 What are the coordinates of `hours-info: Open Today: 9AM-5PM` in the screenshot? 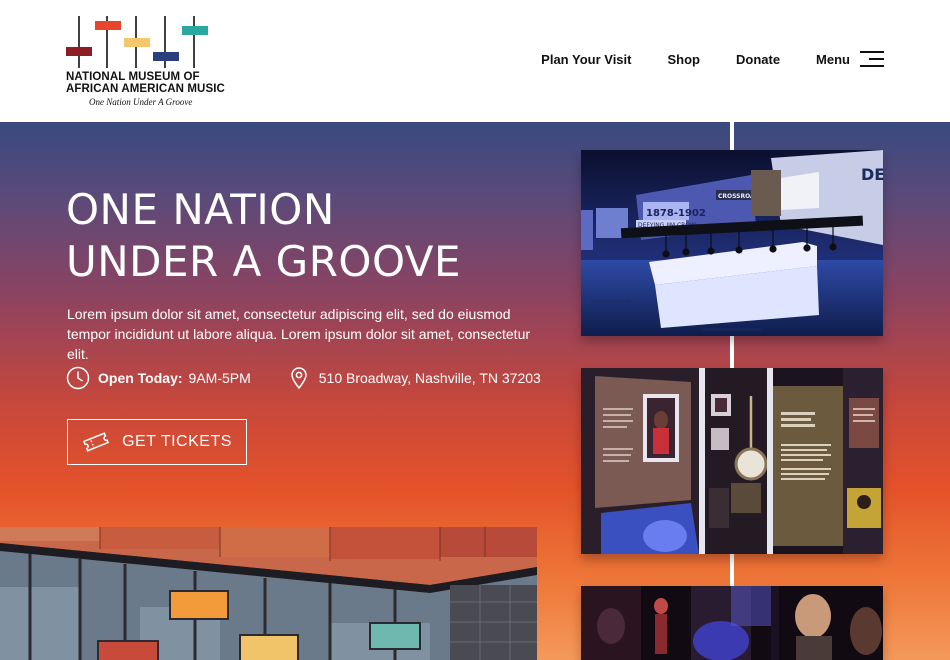 It's located at (158, 378).